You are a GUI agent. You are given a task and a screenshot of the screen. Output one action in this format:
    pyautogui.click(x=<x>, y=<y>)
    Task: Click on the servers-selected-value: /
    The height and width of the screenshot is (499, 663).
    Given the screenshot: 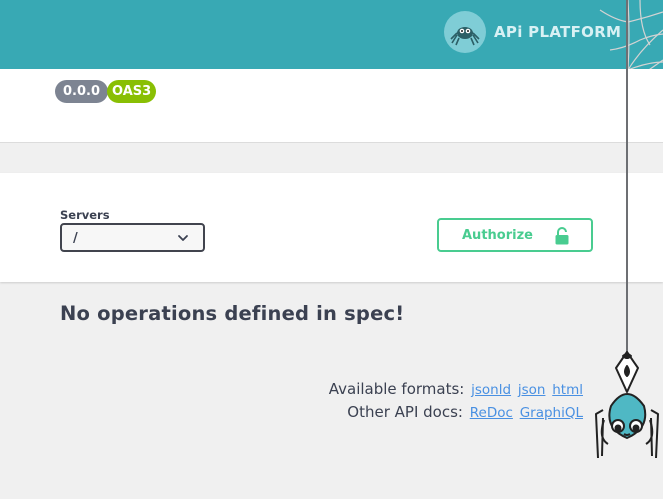 What is the action you would take?
    pyautogui.click(x=75, y=238)
    